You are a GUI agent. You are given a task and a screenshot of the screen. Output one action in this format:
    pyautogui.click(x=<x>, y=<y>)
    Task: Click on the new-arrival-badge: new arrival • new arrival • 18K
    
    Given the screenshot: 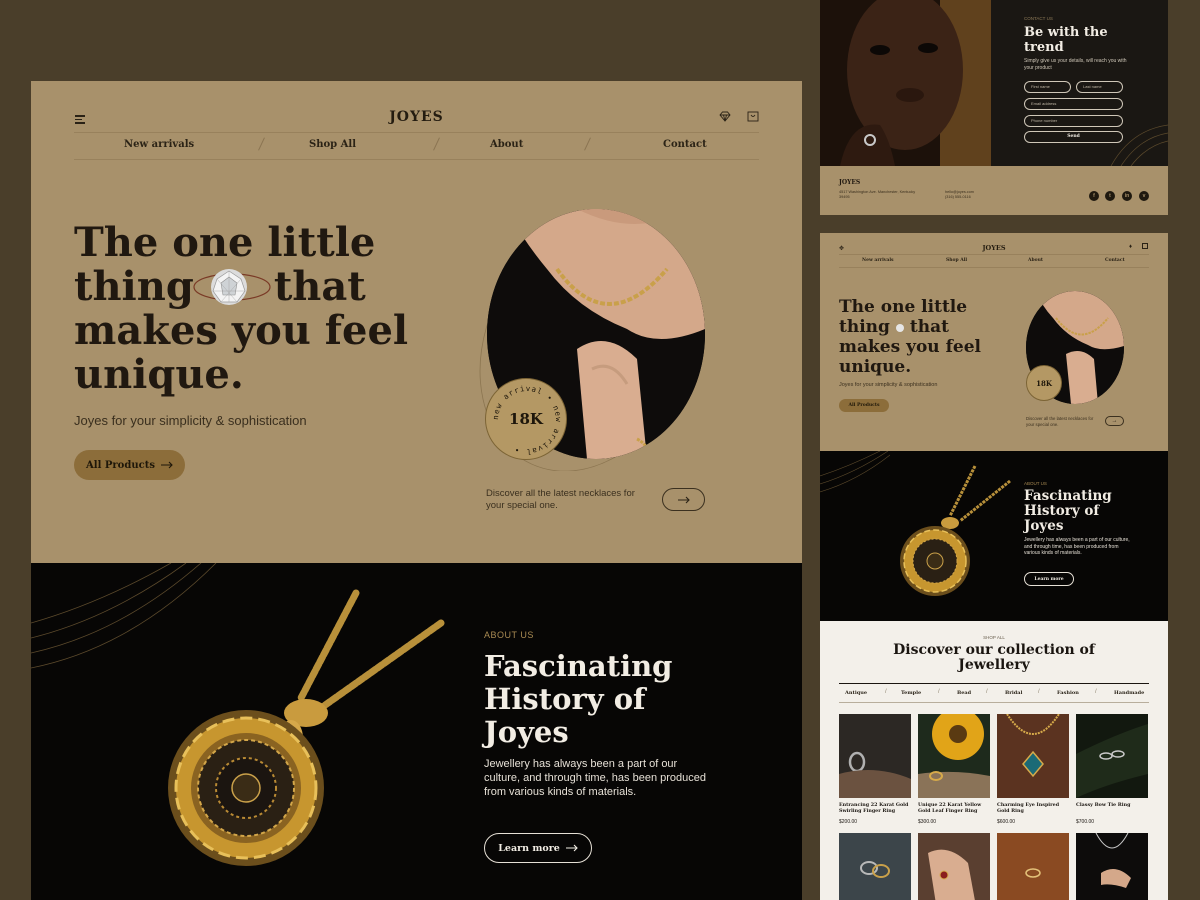 What is the action you would take?
    pyautogui.click(x=526, y=419)
    